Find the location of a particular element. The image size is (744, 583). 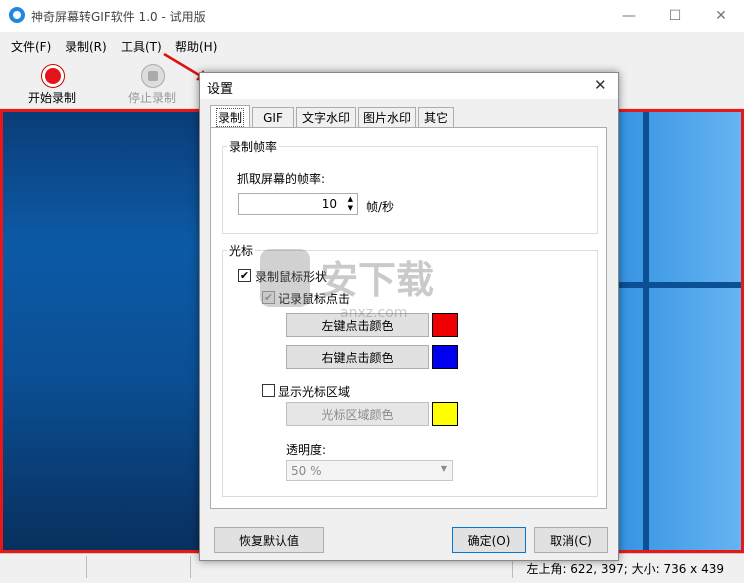

chevron-down-icon: ▼ is located at coordinates (443, 468).